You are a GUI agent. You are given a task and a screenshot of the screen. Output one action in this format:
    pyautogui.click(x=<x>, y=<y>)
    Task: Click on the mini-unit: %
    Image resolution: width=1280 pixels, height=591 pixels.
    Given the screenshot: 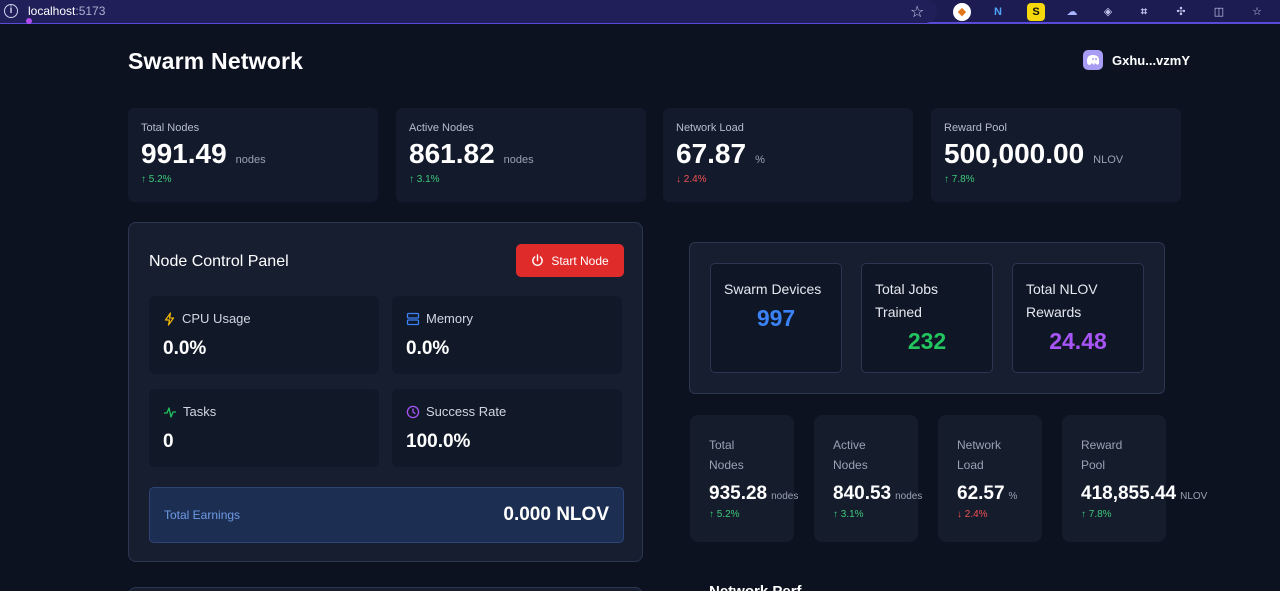 What is the action you would take?
    pyautogui.click(x=1013, y=496)
    